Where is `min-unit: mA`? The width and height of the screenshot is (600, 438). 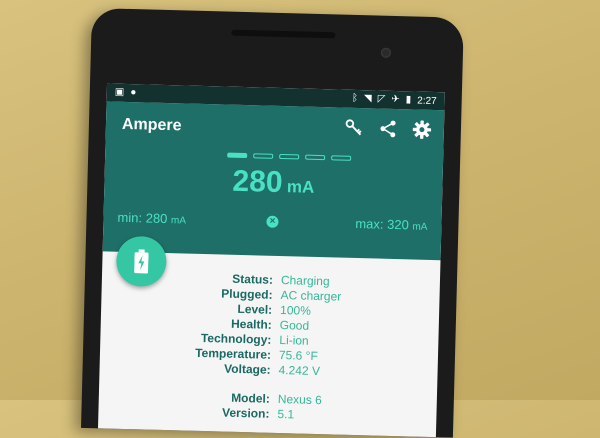
min-unit: mA is located at coordinates (178, 221).